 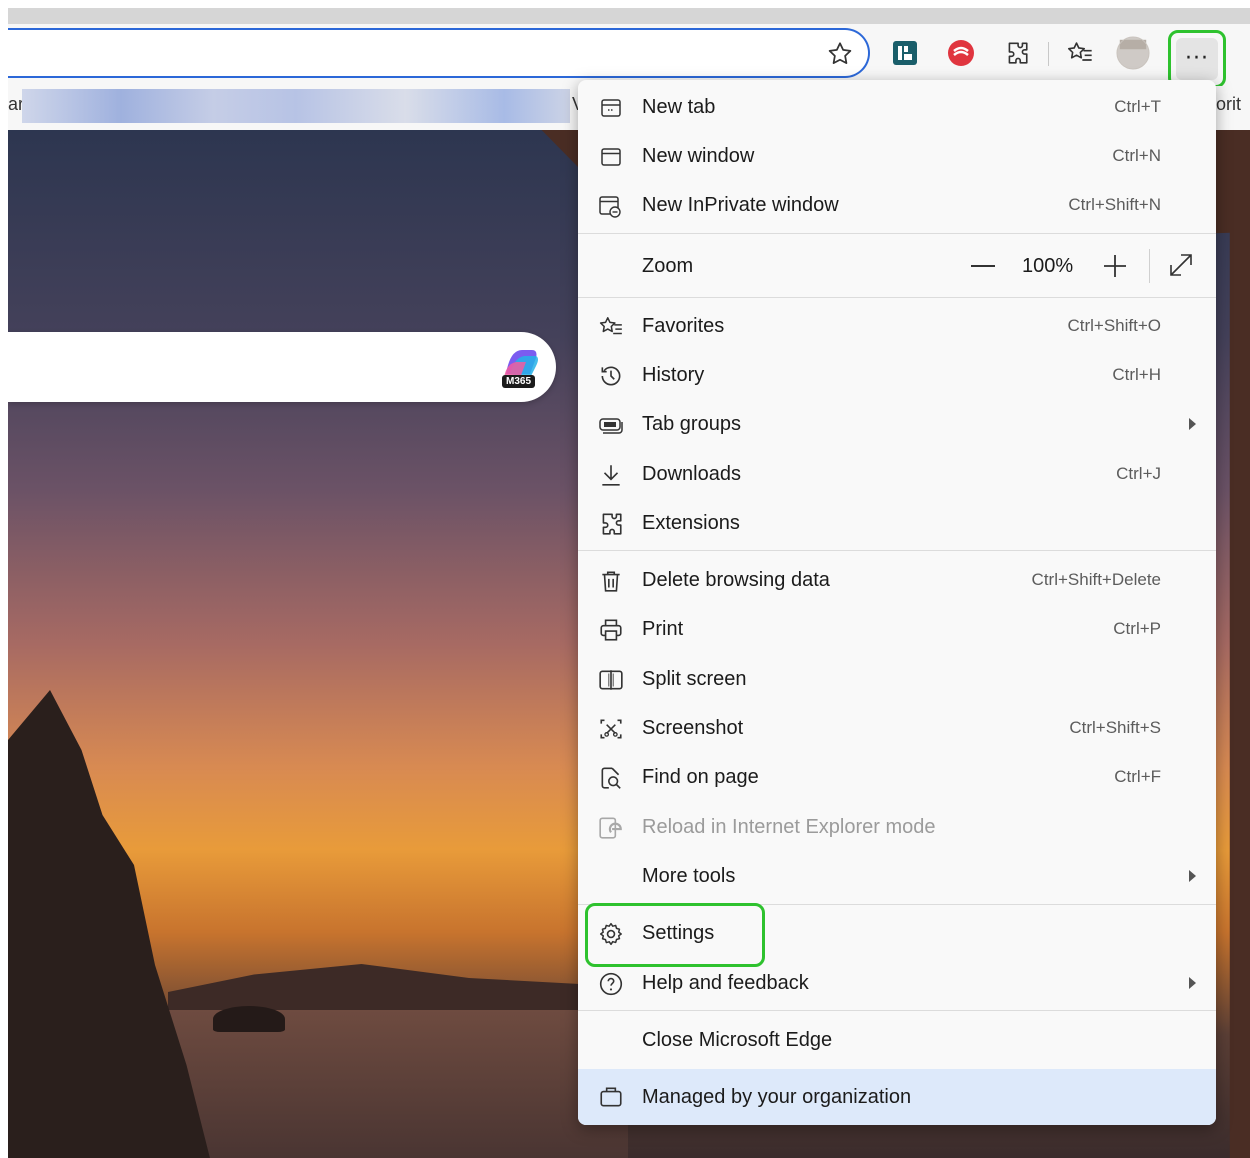 I want to click on print-icon, so click(x=611, y=630).